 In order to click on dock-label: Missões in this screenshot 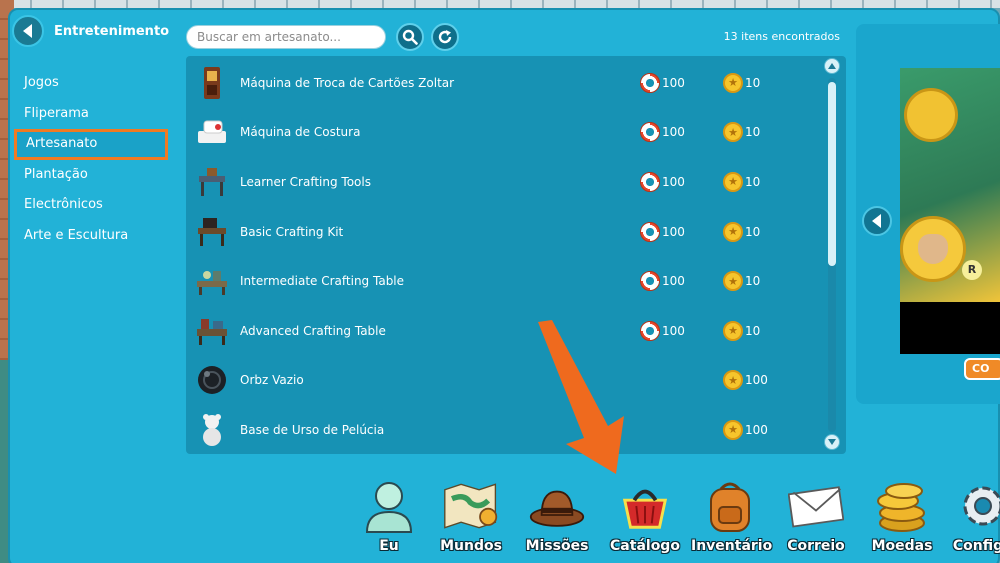, I will do `click(557, 546)`.